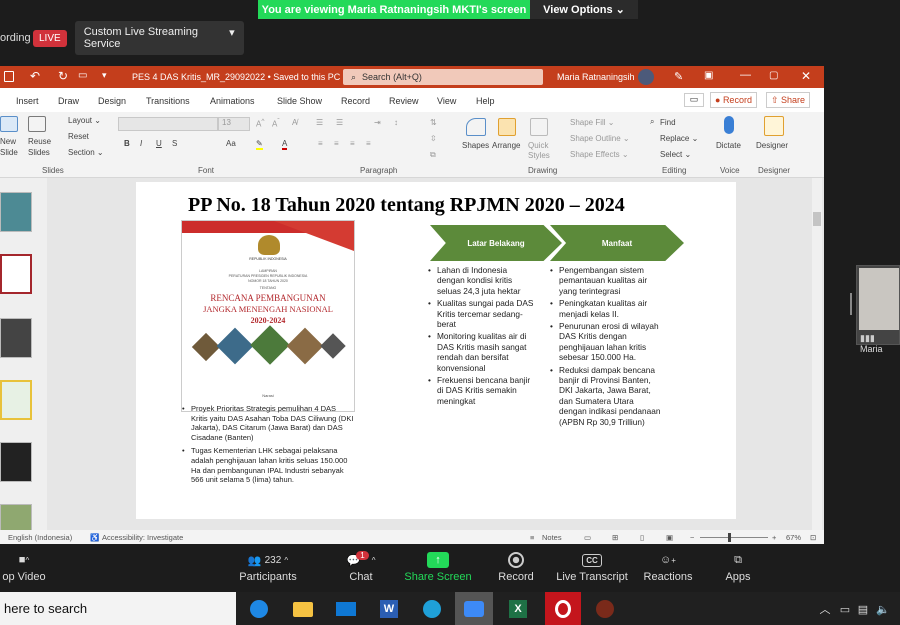 The height and width of the screenshot is (625, 900). I want to click on participant-video: ▮▮▮ Maria, so click(878, 309).